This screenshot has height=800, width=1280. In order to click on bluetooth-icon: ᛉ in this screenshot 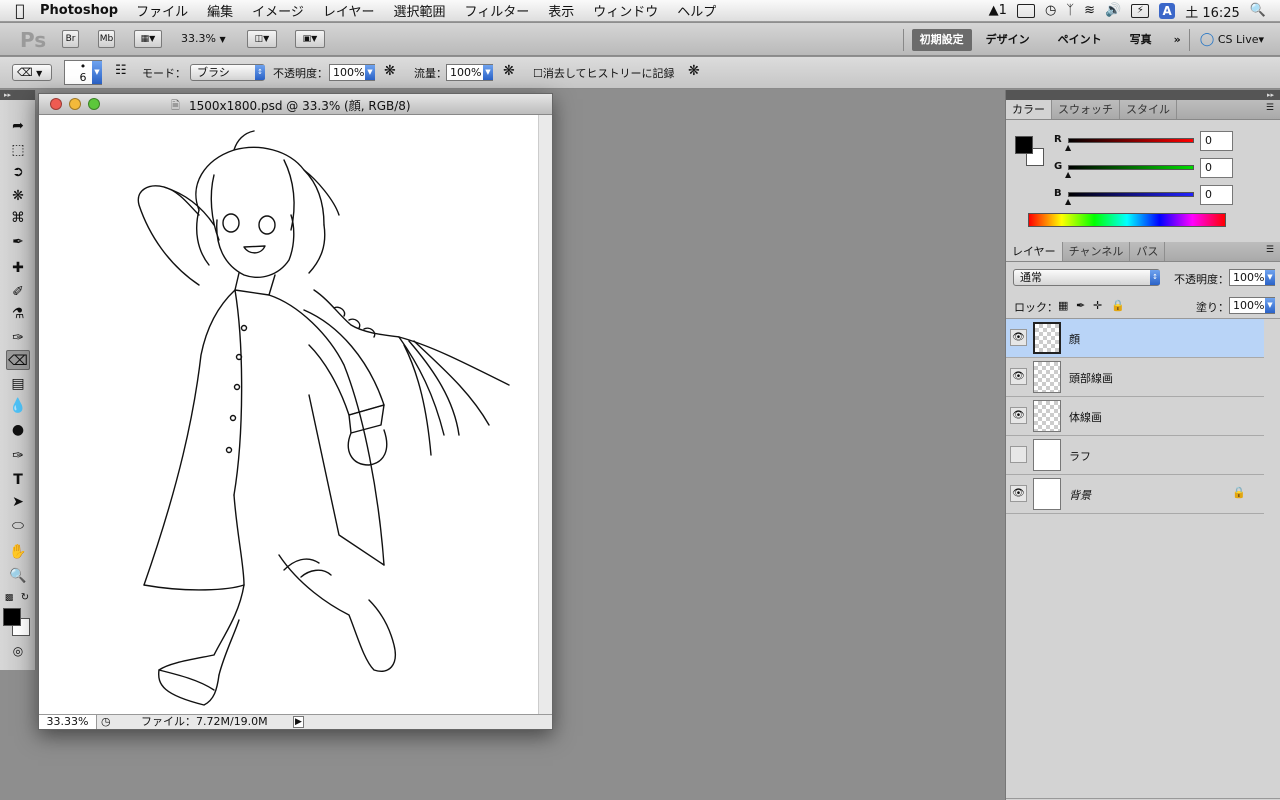, I will do `click(1070, 11)`.